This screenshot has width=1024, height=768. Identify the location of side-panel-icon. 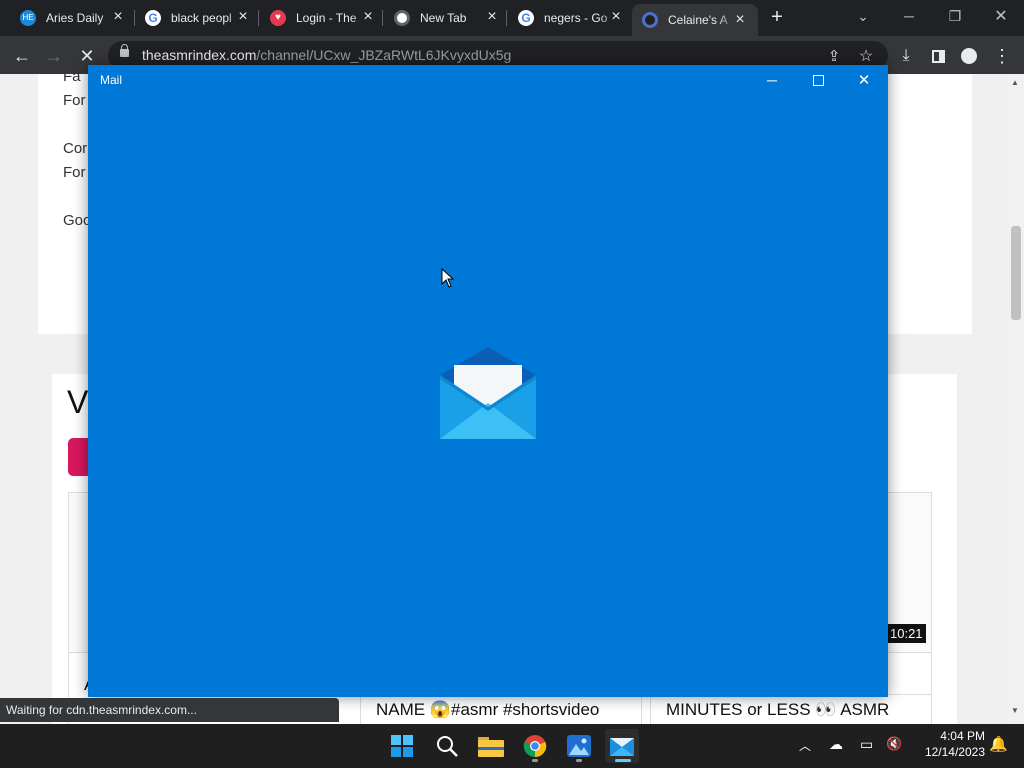
(938, 56).